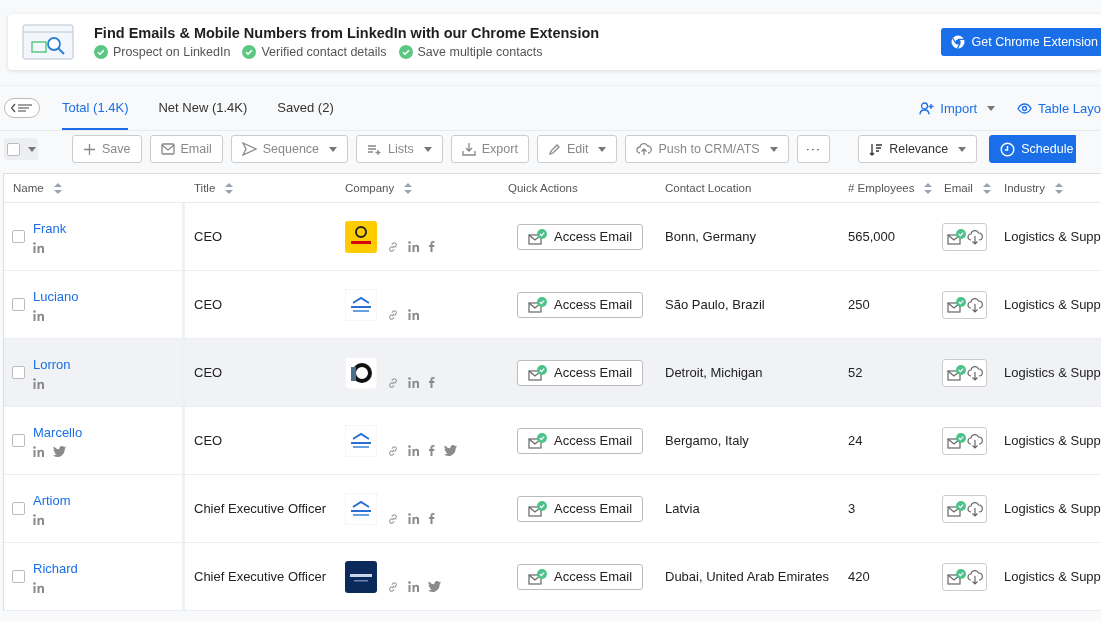  I want to click on get-extension-button: Get Chrome Extension, so click(1020, 42).